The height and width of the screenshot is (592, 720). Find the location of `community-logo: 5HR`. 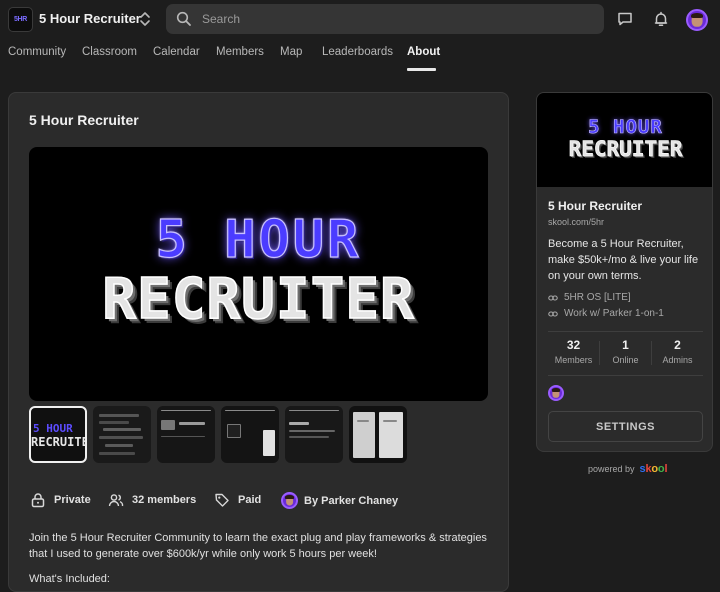

community-logo: 5HR is located at coordinates (20, 19).